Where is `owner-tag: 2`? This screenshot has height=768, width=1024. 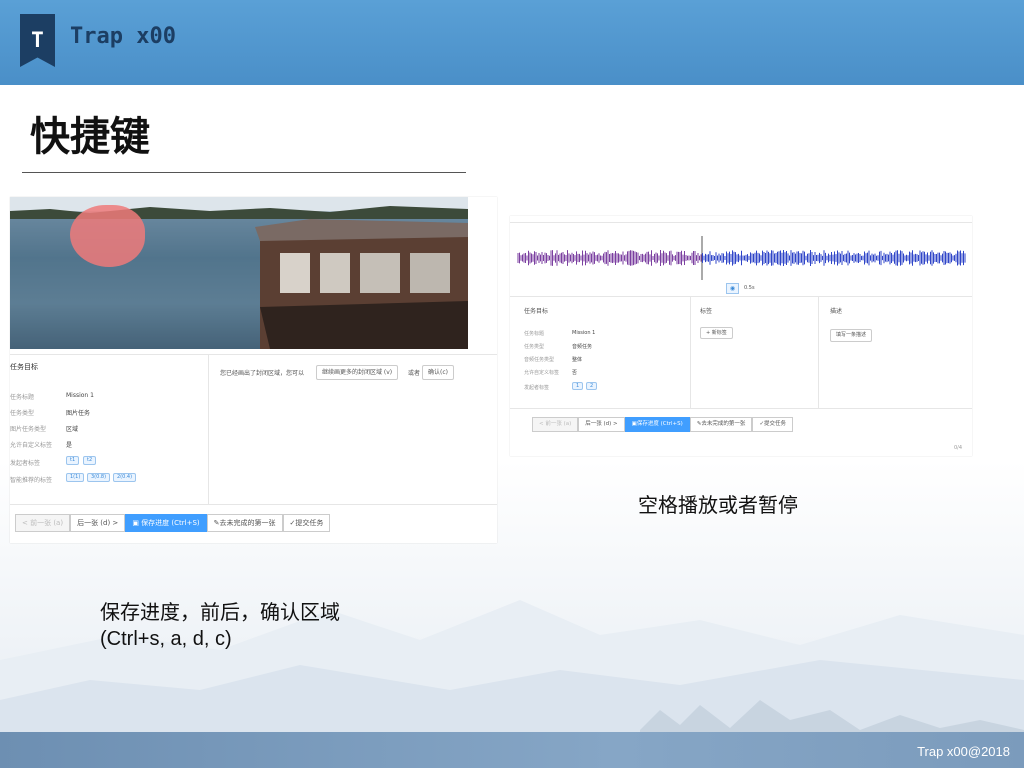 owner-tag: 2 is located at coordinates (592, 386).